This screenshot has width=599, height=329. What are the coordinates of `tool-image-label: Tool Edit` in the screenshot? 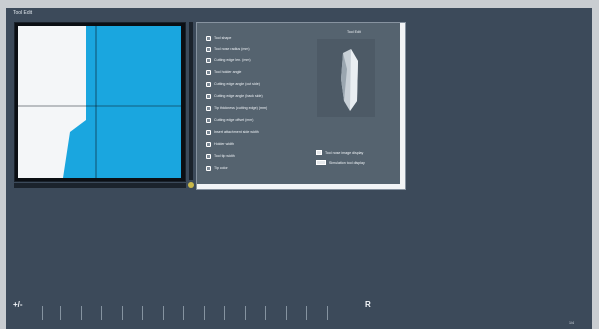 It's located at (354, 32).